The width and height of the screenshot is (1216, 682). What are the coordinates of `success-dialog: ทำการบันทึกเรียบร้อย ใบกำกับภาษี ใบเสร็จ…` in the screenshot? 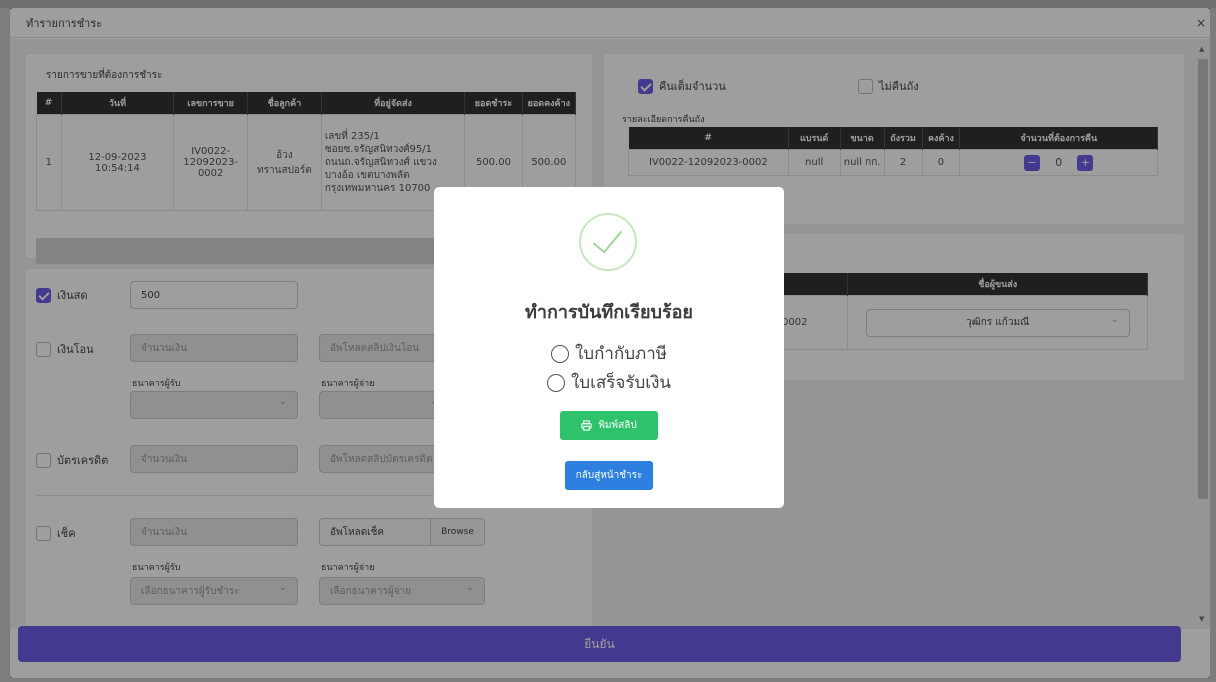 It's located at (609, 347).